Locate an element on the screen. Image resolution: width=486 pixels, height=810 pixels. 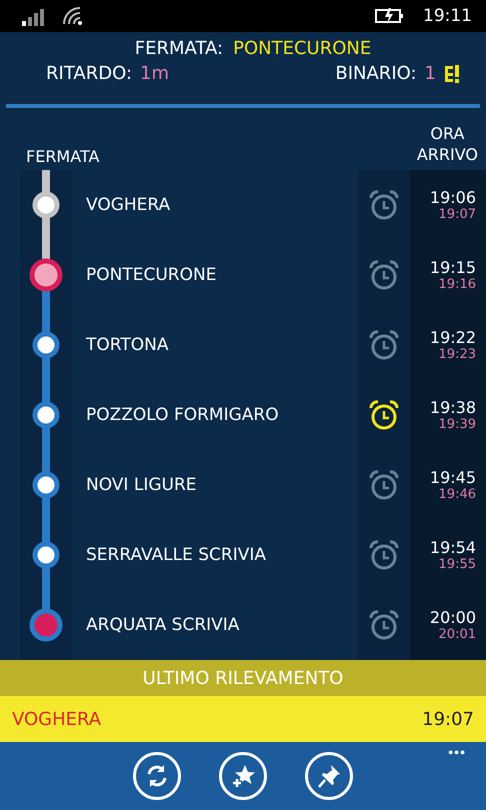
pin-button is located at coordinates (329, 776).